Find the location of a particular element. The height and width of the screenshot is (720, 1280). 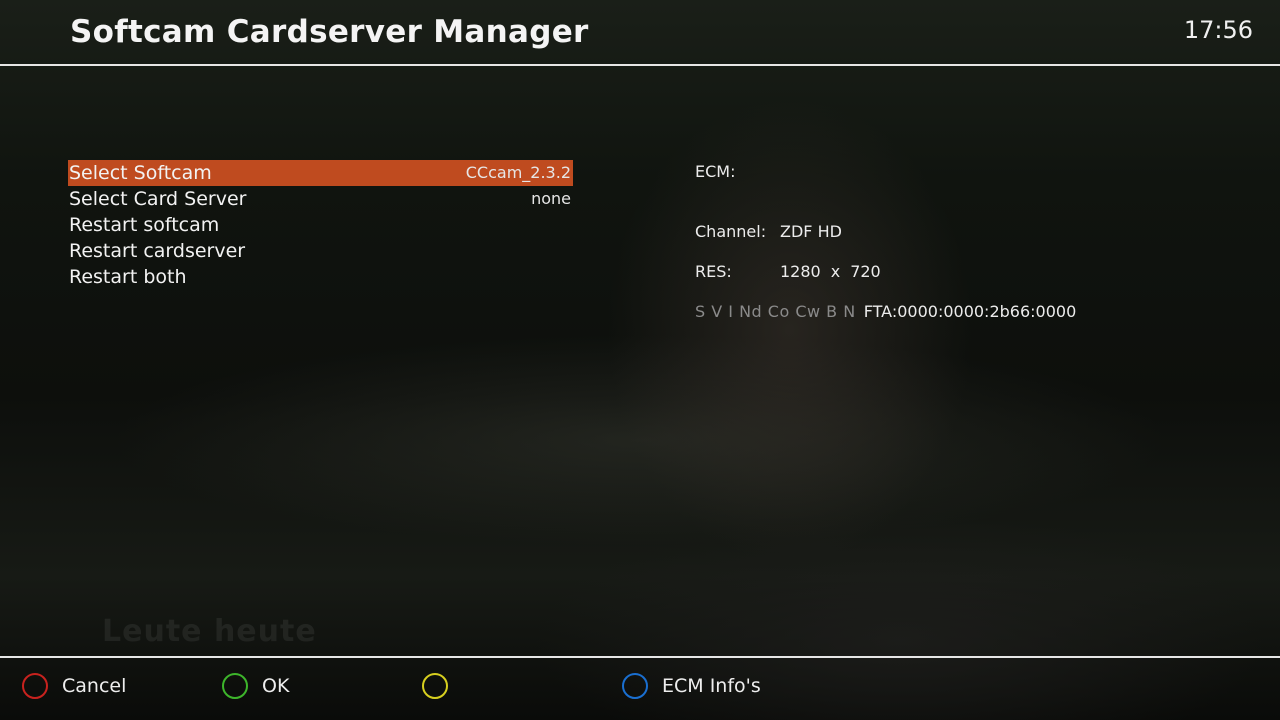

yellow-circle-icon is located at coordinates (435, 686).